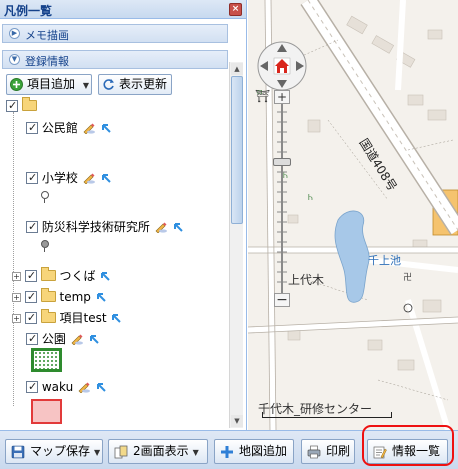 The width and height of the screenshot is (458, 469). I want to click on pan-control, so click(282, 66).